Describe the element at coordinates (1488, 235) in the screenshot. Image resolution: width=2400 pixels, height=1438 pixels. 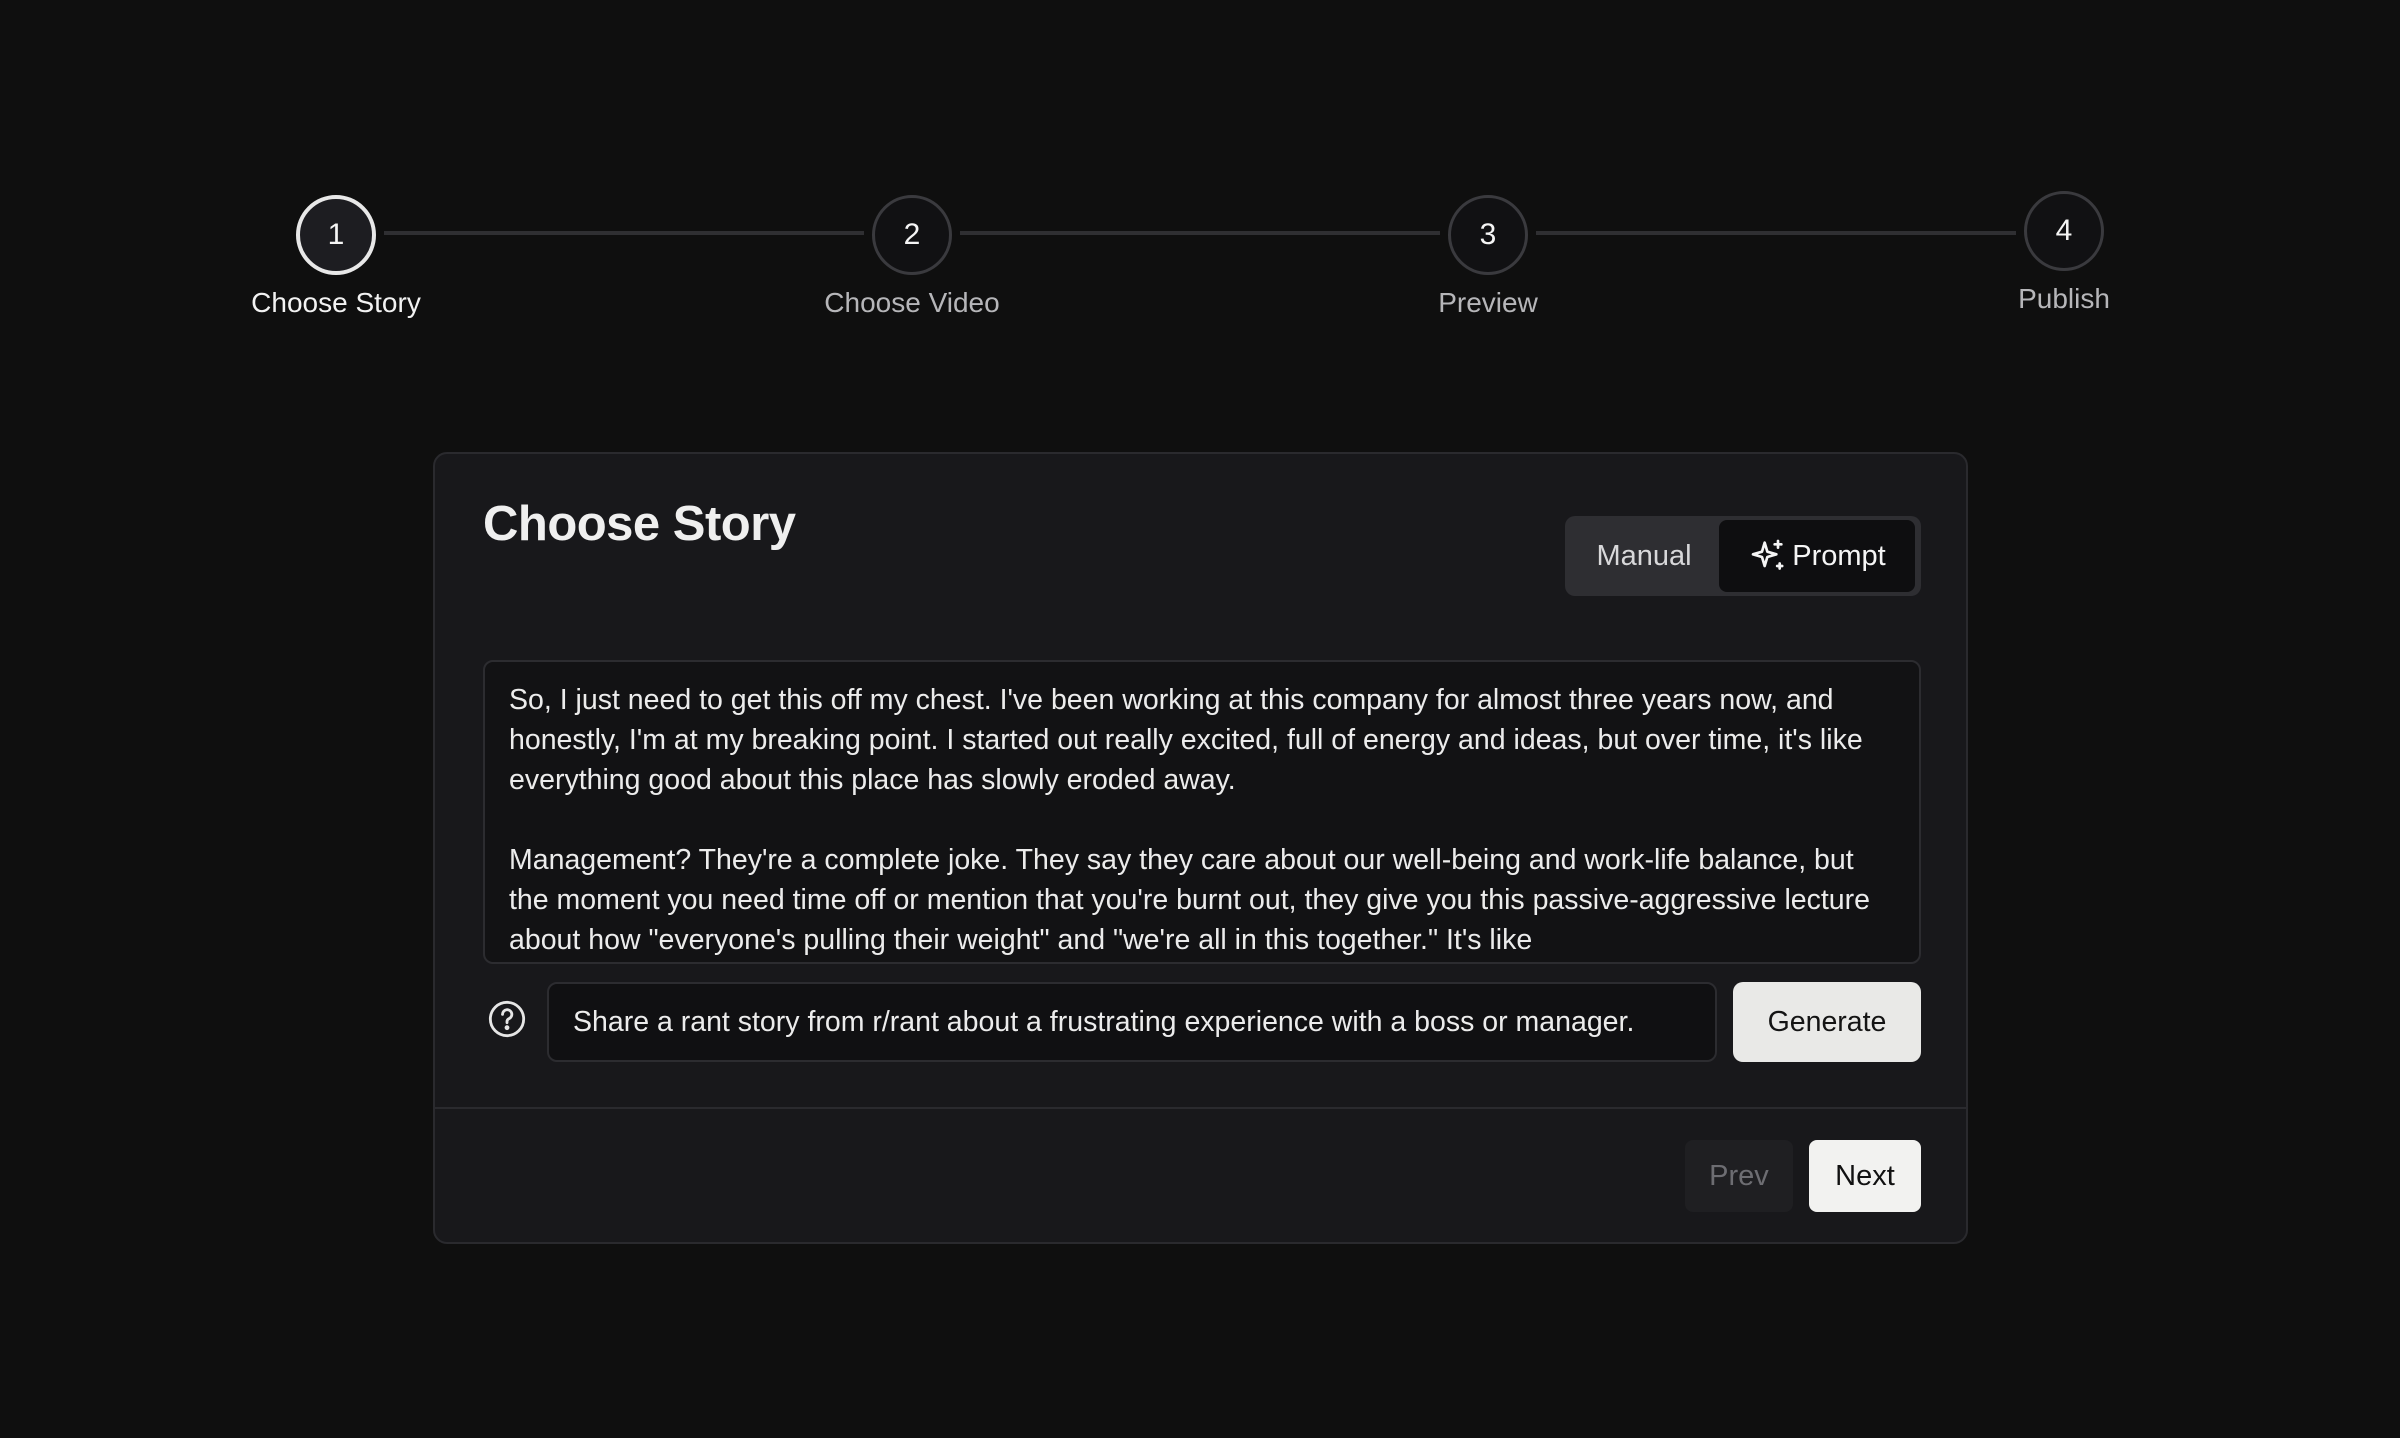
I see `step-number: 3` at that location.